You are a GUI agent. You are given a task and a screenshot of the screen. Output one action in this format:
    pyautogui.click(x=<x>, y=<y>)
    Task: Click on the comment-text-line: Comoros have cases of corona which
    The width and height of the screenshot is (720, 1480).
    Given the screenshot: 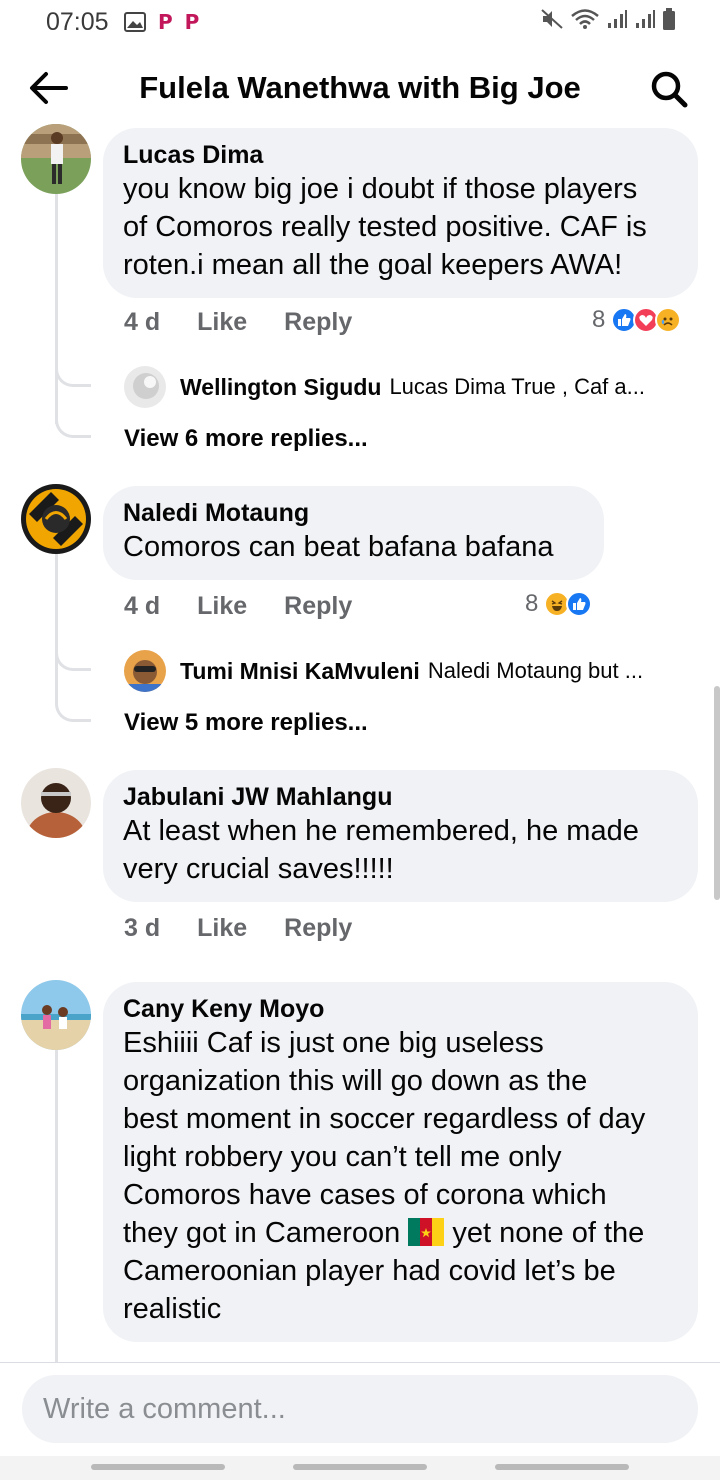 What is the action you would take?
    pyautogui.click(x=365, y=1195)
    